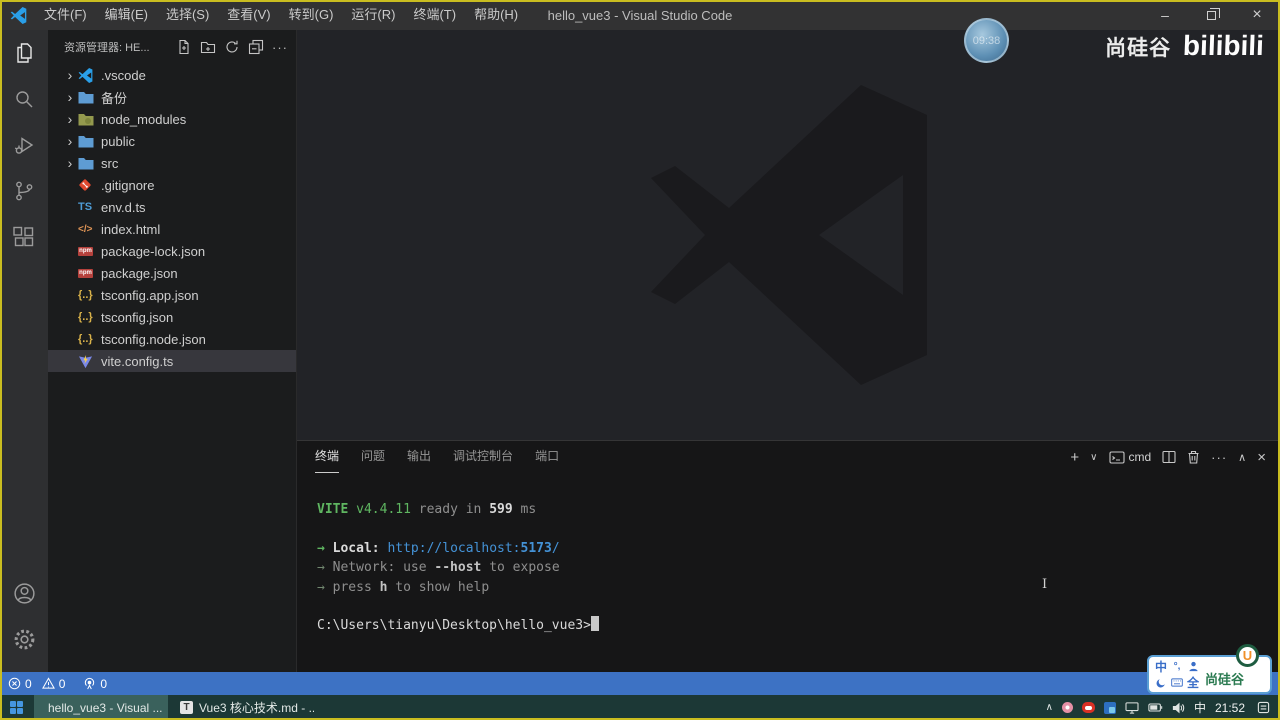  Describe the element at coordinates (373, 457) in the screenshot. I see `panel-tab-inactive: 问题` at that location.